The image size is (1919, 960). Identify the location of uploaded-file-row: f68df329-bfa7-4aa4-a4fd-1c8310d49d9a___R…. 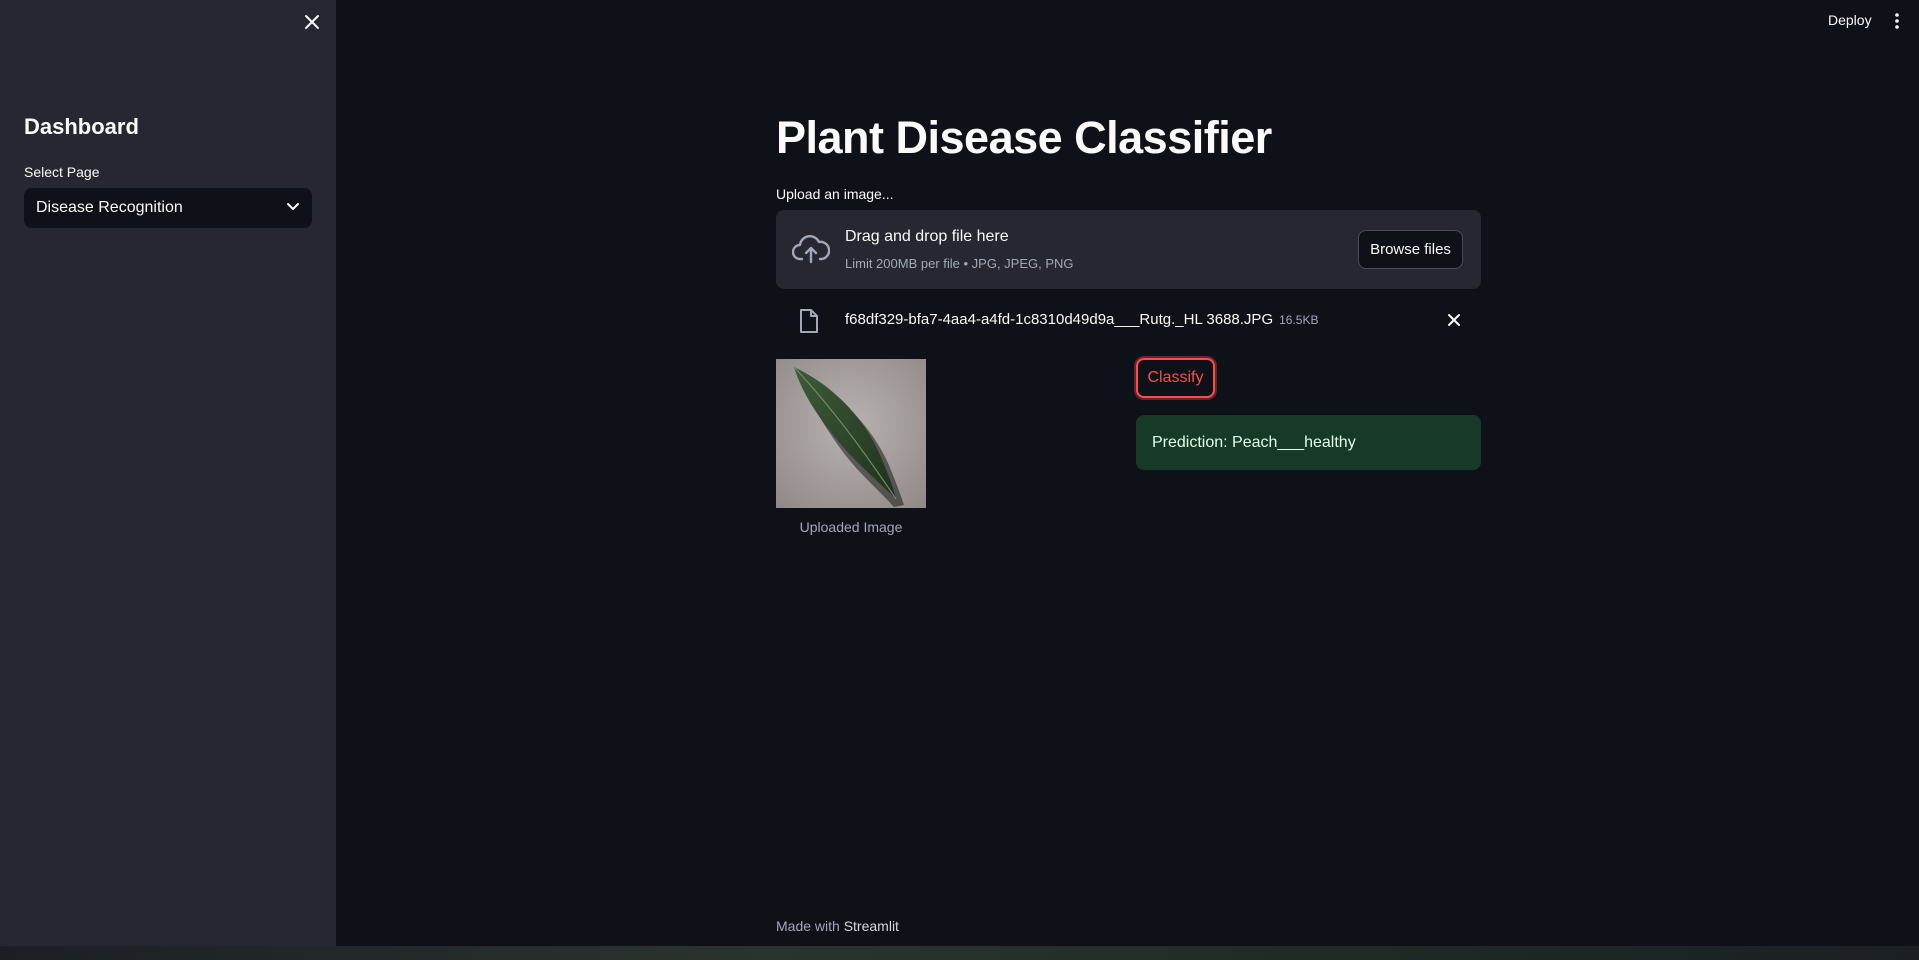
(1128, 320).